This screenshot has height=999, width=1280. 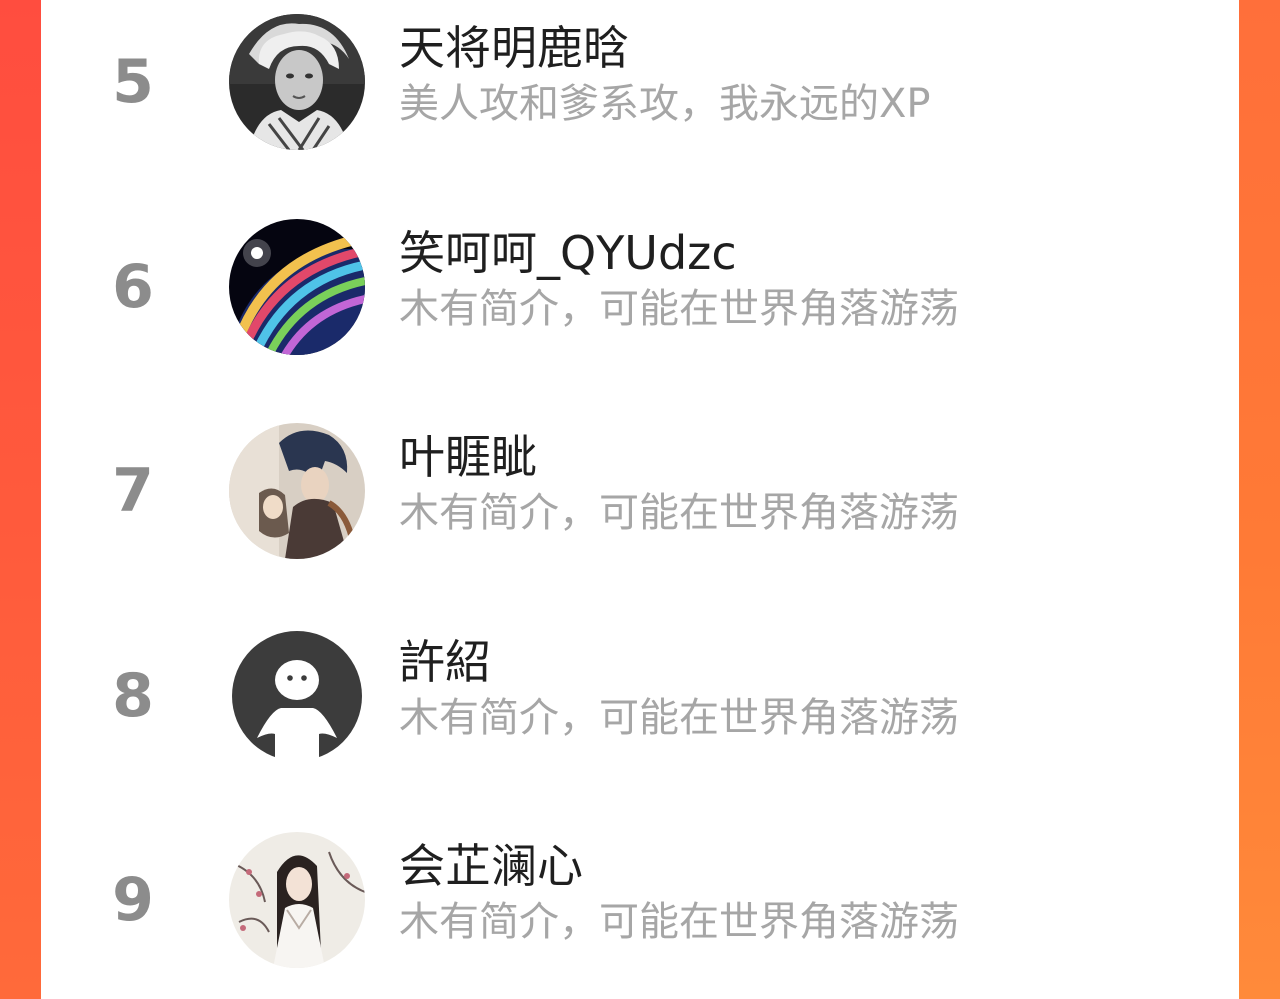 What do you see at coordinates (468, 457) in the screenshot?
I see `user-name: 叶睚眦` at bounding box center [468, 457].